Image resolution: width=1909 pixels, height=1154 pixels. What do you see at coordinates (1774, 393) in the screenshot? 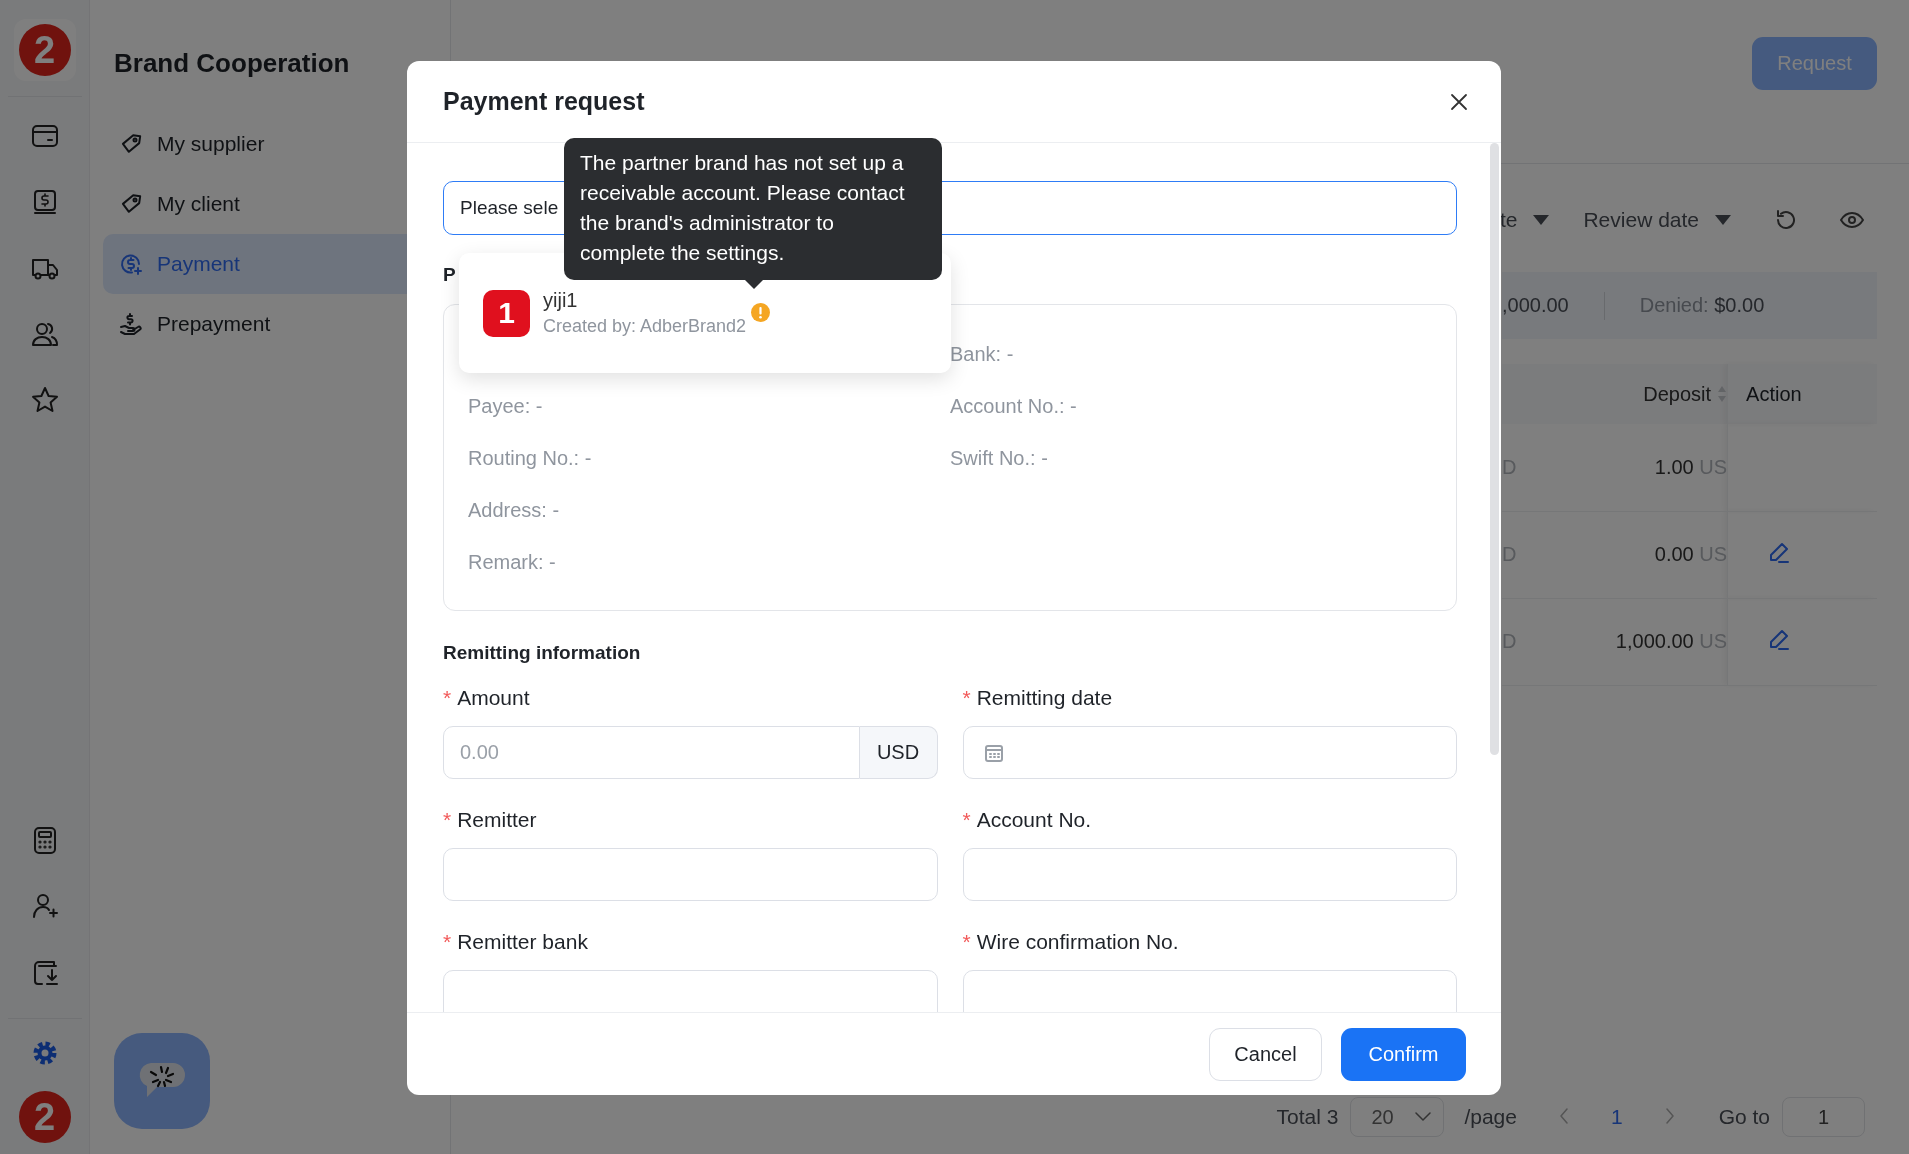
I see `column-header: Action` at bounding box center [1774, 393].